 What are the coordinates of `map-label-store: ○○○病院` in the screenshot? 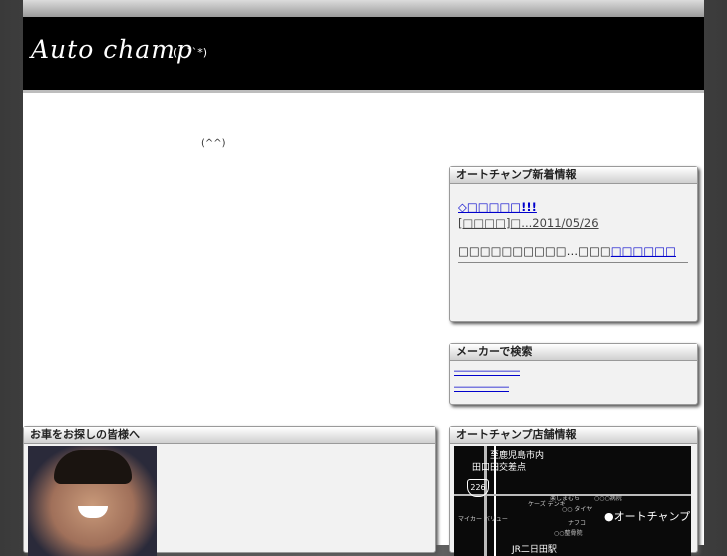 It's located at (608, 498).